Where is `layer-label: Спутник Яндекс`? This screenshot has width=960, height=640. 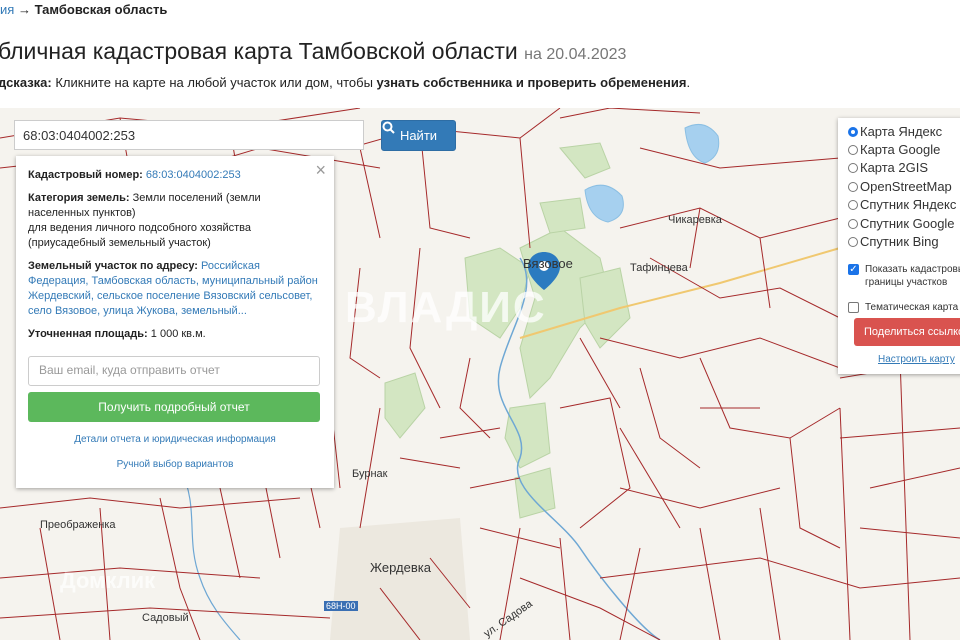
layer-label: Спутник Яндекс is located at coordinates (908, 204).